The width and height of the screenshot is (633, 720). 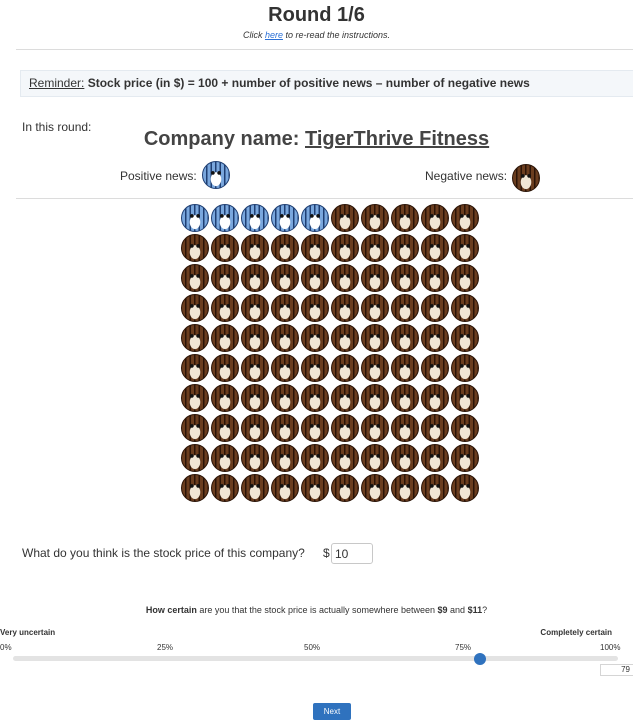 I want to click on instructions-line: Click here to re-read the instructions., so click(x=316, y=35).